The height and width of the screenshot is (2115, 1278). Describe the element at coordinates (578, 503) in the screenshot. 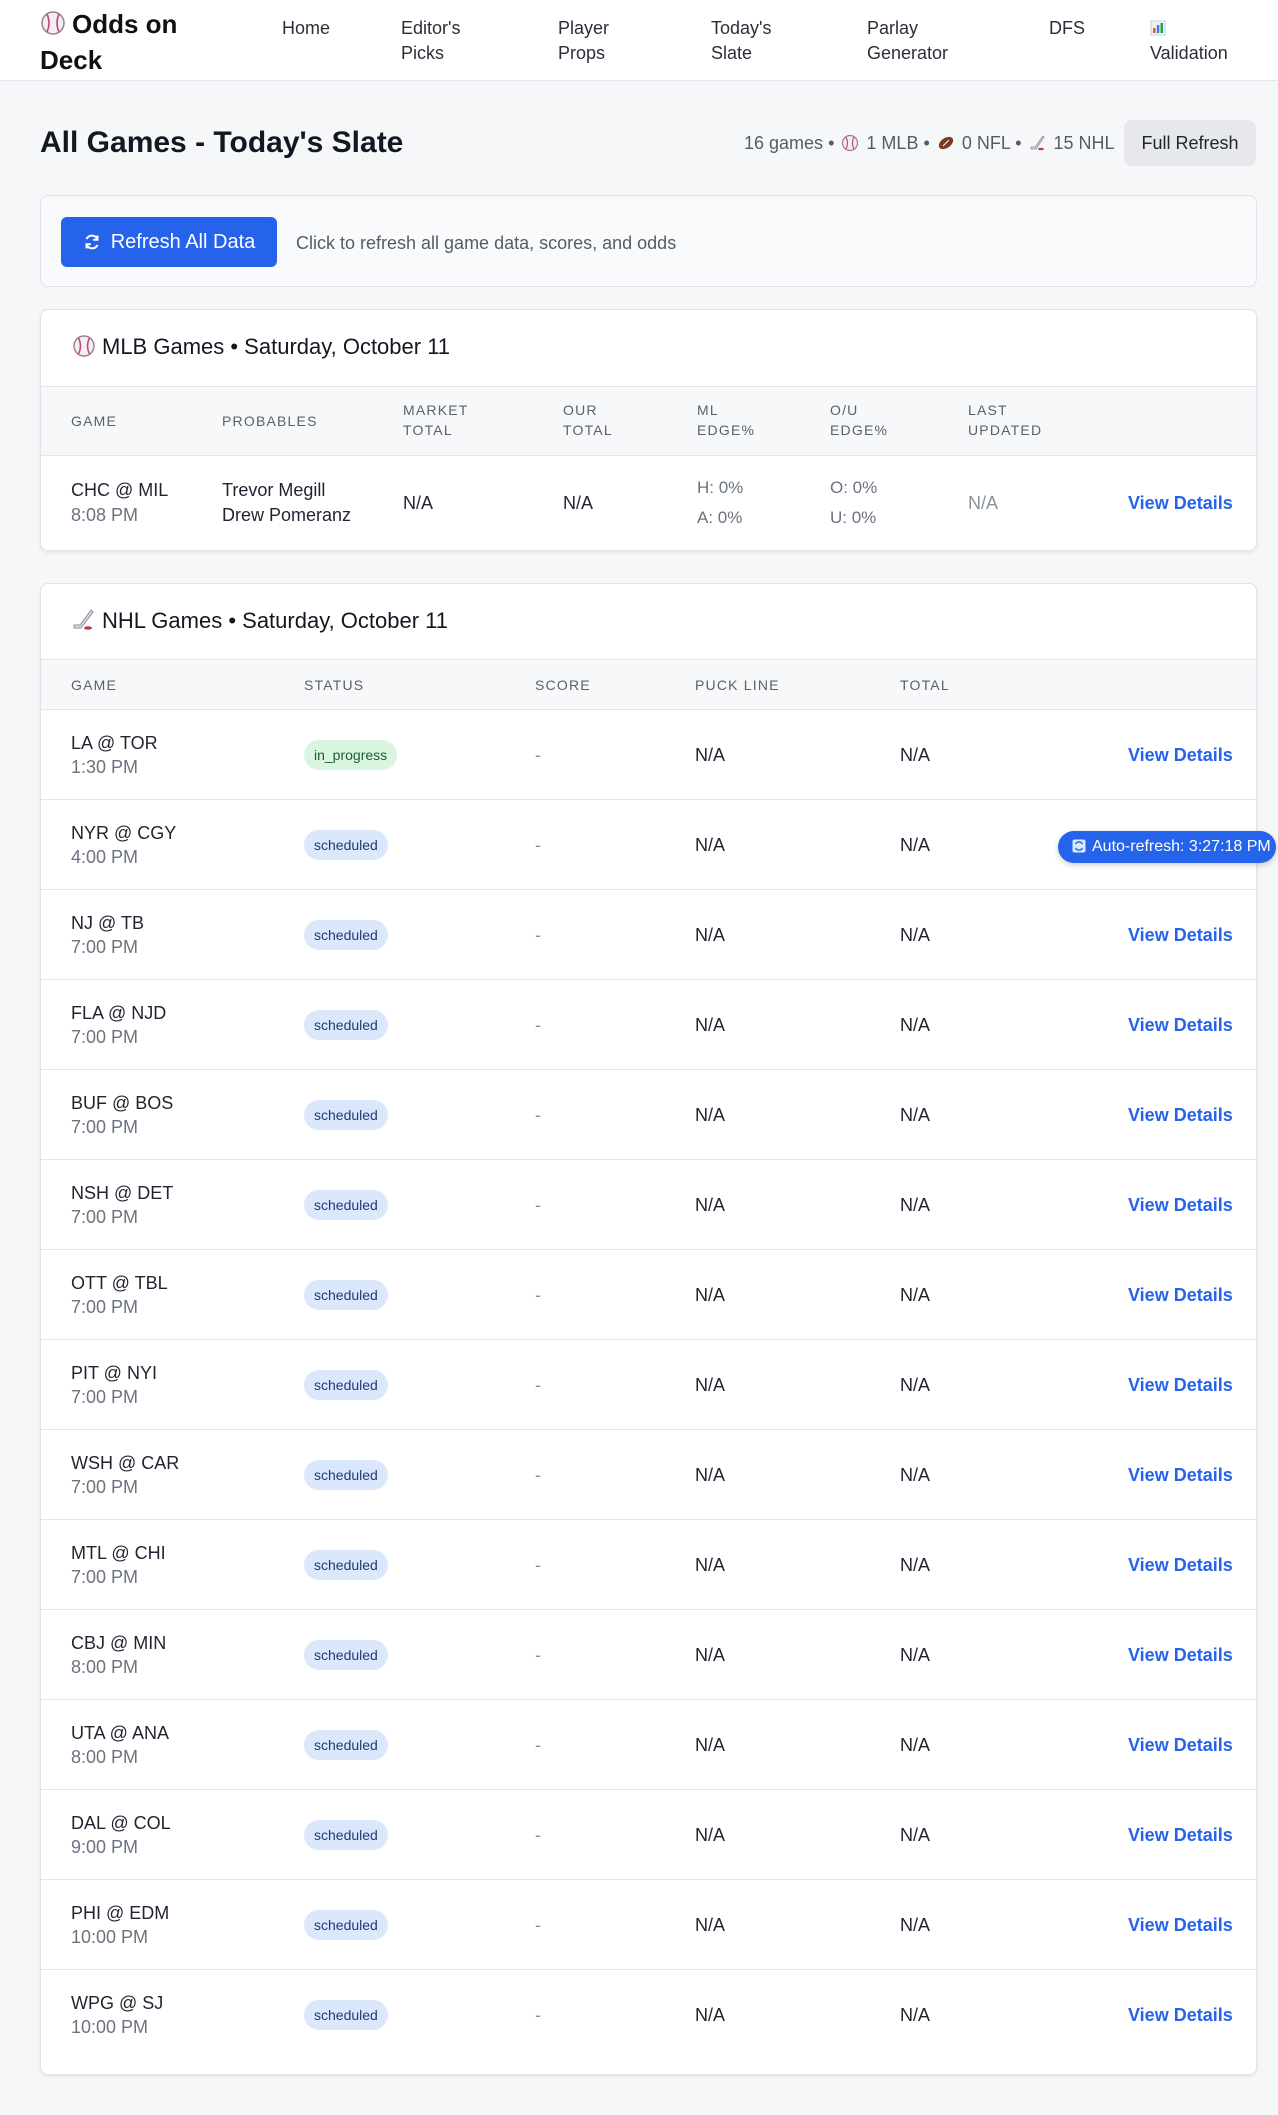

I see `our-total: N/A` at that location.